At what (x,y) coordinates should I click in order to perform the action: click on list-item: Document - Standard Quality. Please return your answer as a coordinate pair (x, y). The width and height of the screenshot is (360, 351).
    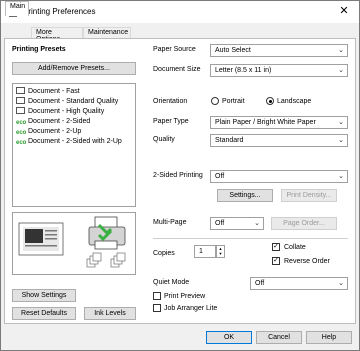
    Looking at the image, I should click on (67, 101).